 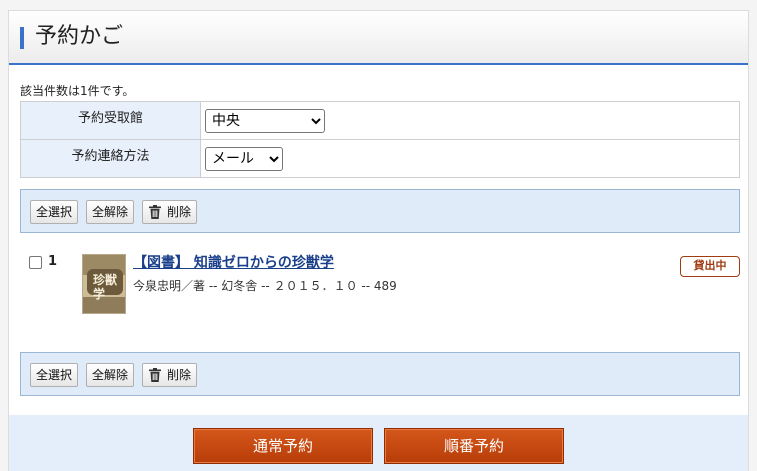 I want to click on pickup-library-select: 中央, so click(x=265, y=120).